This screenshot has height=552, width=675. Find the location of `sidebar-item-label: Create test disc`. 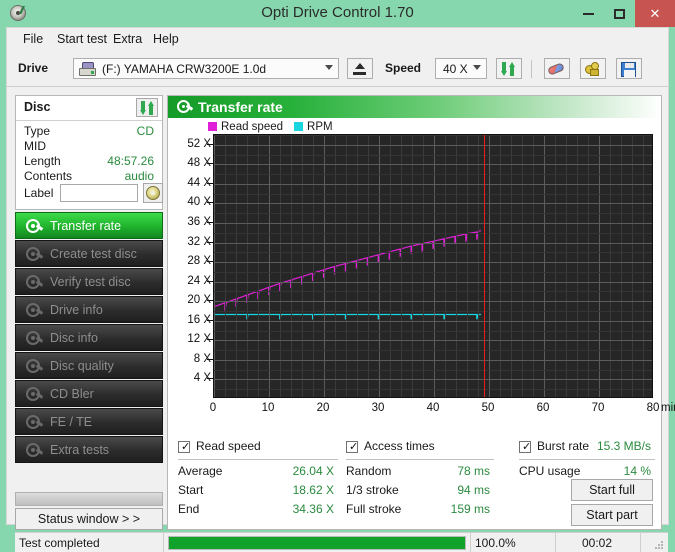

sidebar-item-label: Create test disc is located at coordinates (93, 254).